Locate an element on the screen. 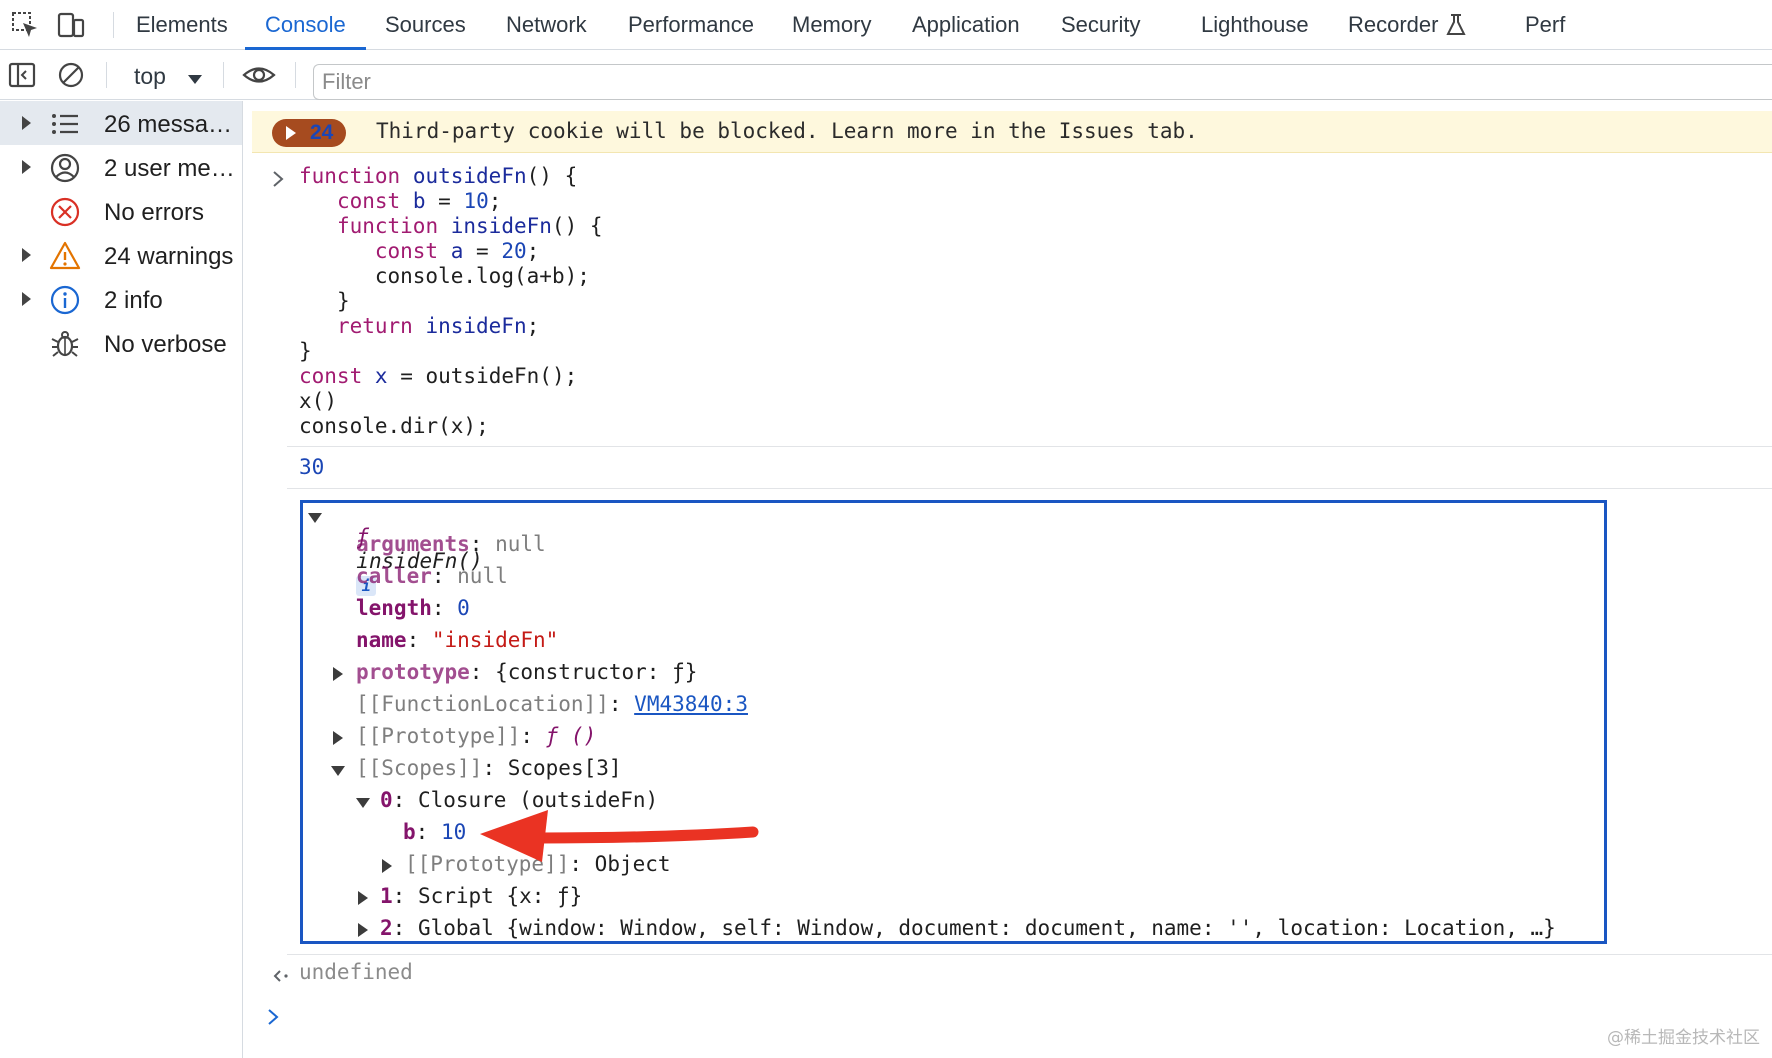 This screenshot has width=1772, height=1058. code-line: const b = 10; is located at coordinates (419, 201).